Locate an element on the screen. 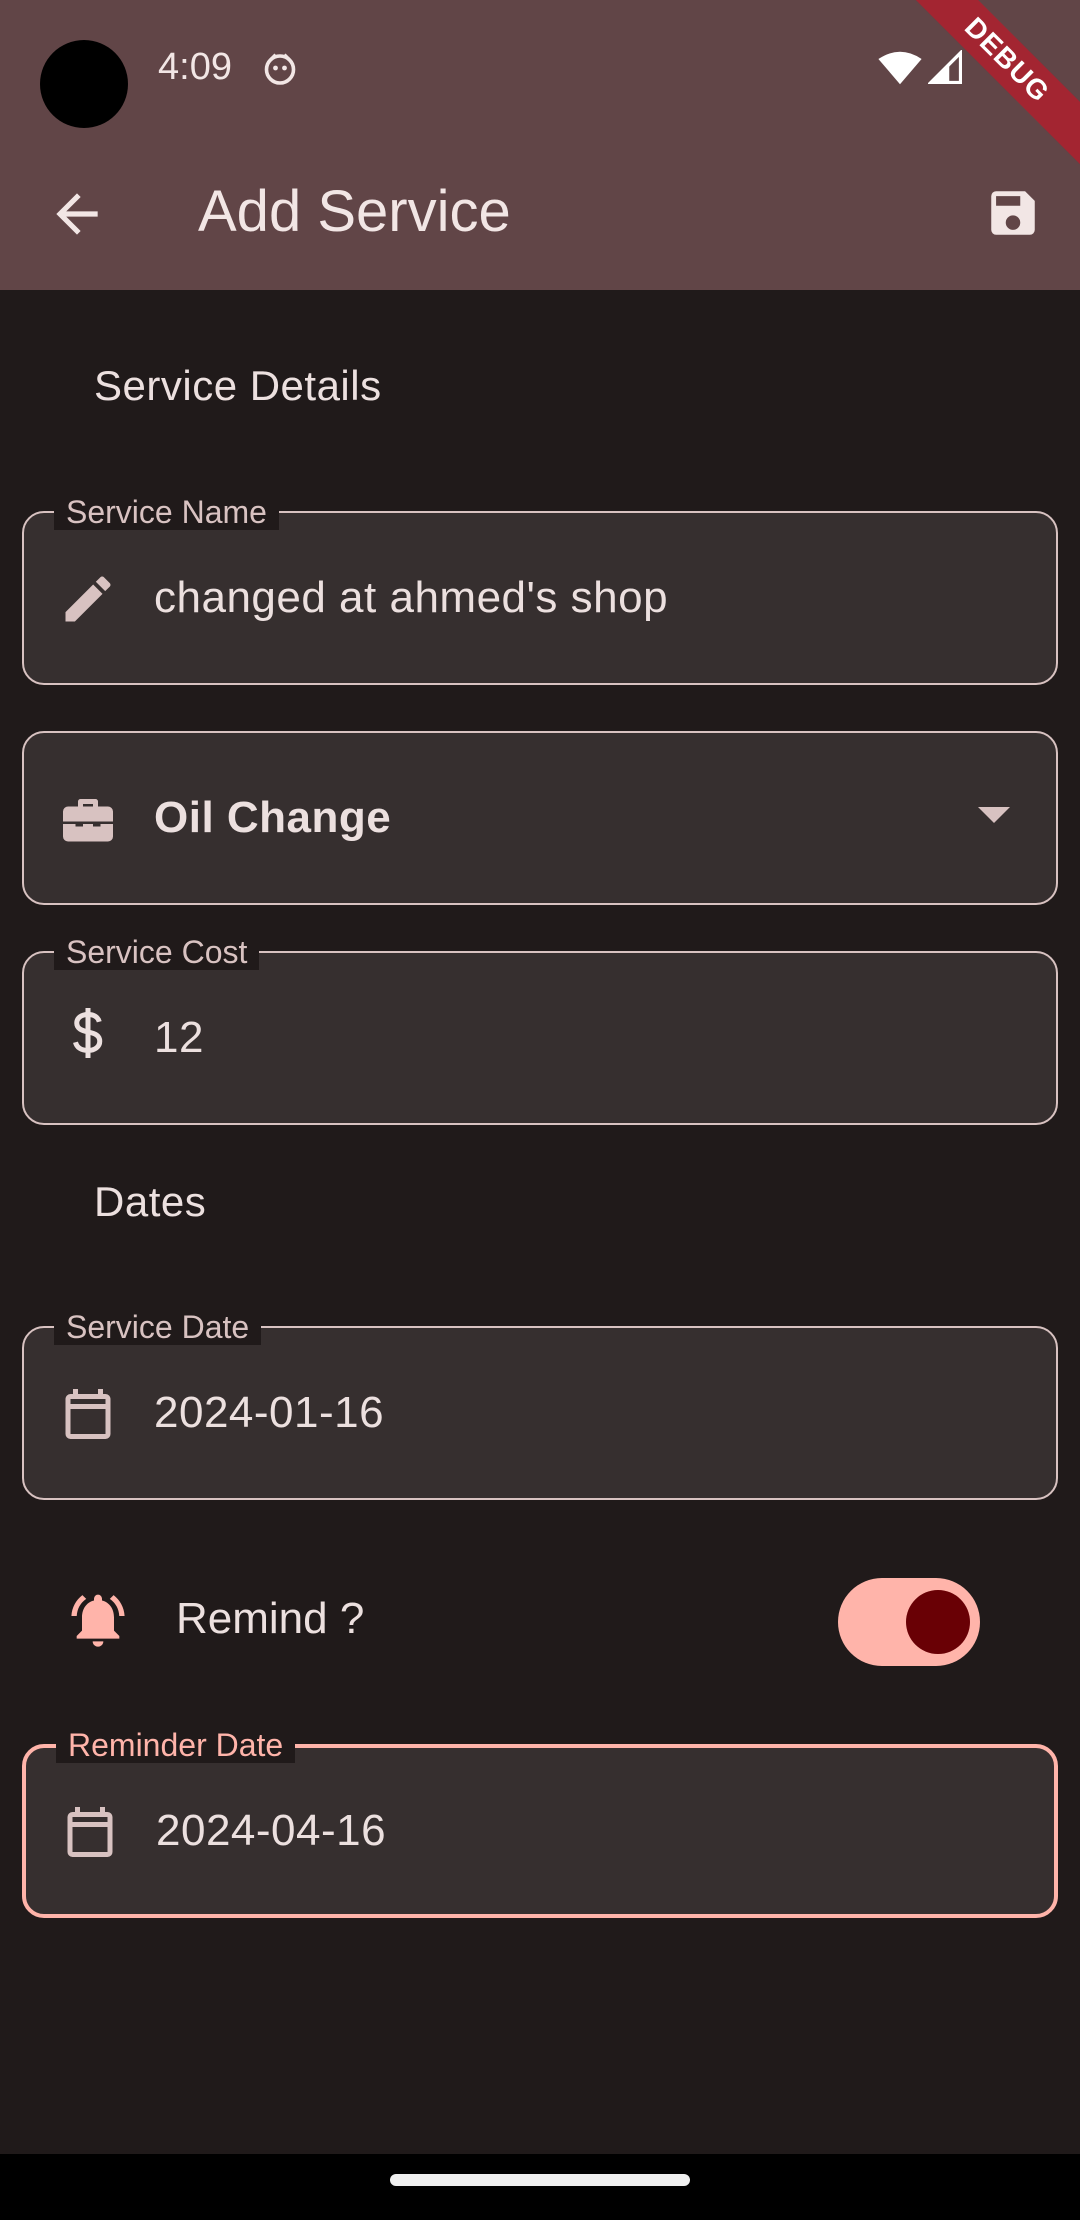 Image resolution: width=1080 pixels, height=2220 pixels. service-type-dropdown: Oil Change is located at coordinates (540, 818).